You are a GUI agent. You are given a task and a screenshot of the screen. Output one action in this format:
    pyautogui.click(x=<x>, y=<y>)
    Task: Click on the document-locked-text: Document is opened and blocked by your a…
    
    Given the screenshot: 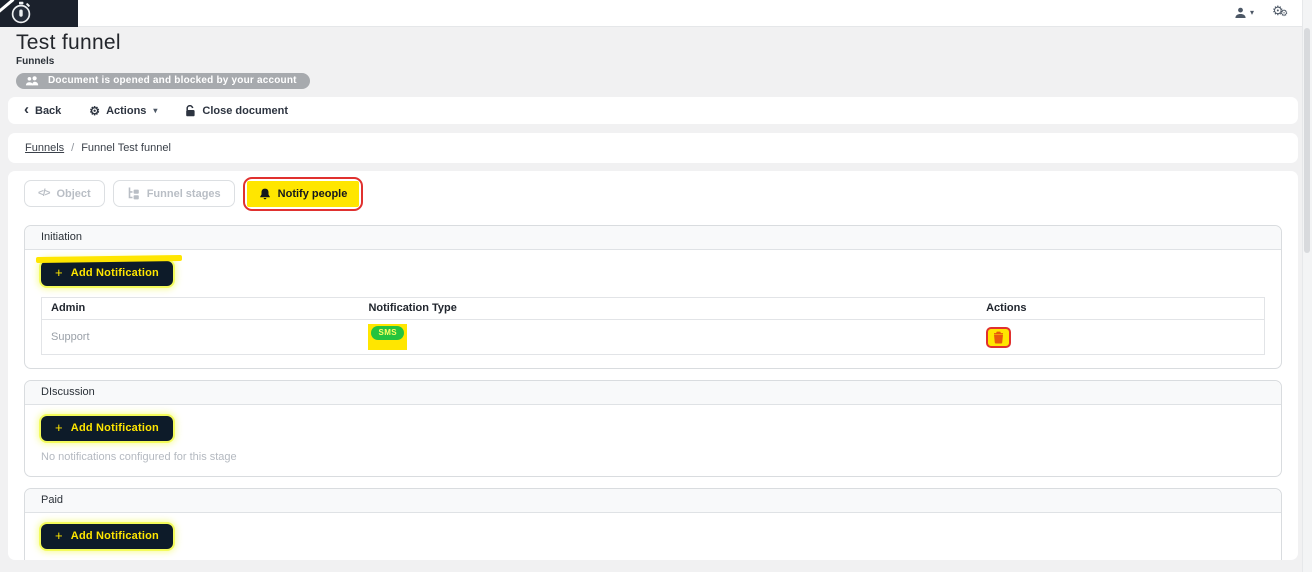 What is the action you would take?
    pyautogui.click(x=172, y=80)
    